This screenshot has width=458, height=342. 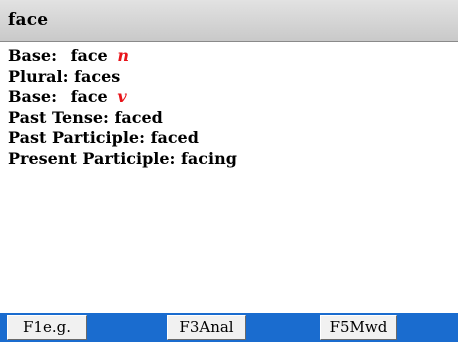 What do you see at coordinates (38, 76) in the screenshot?
I see `entry-label: Plural:` at bounding box center [38, 76].